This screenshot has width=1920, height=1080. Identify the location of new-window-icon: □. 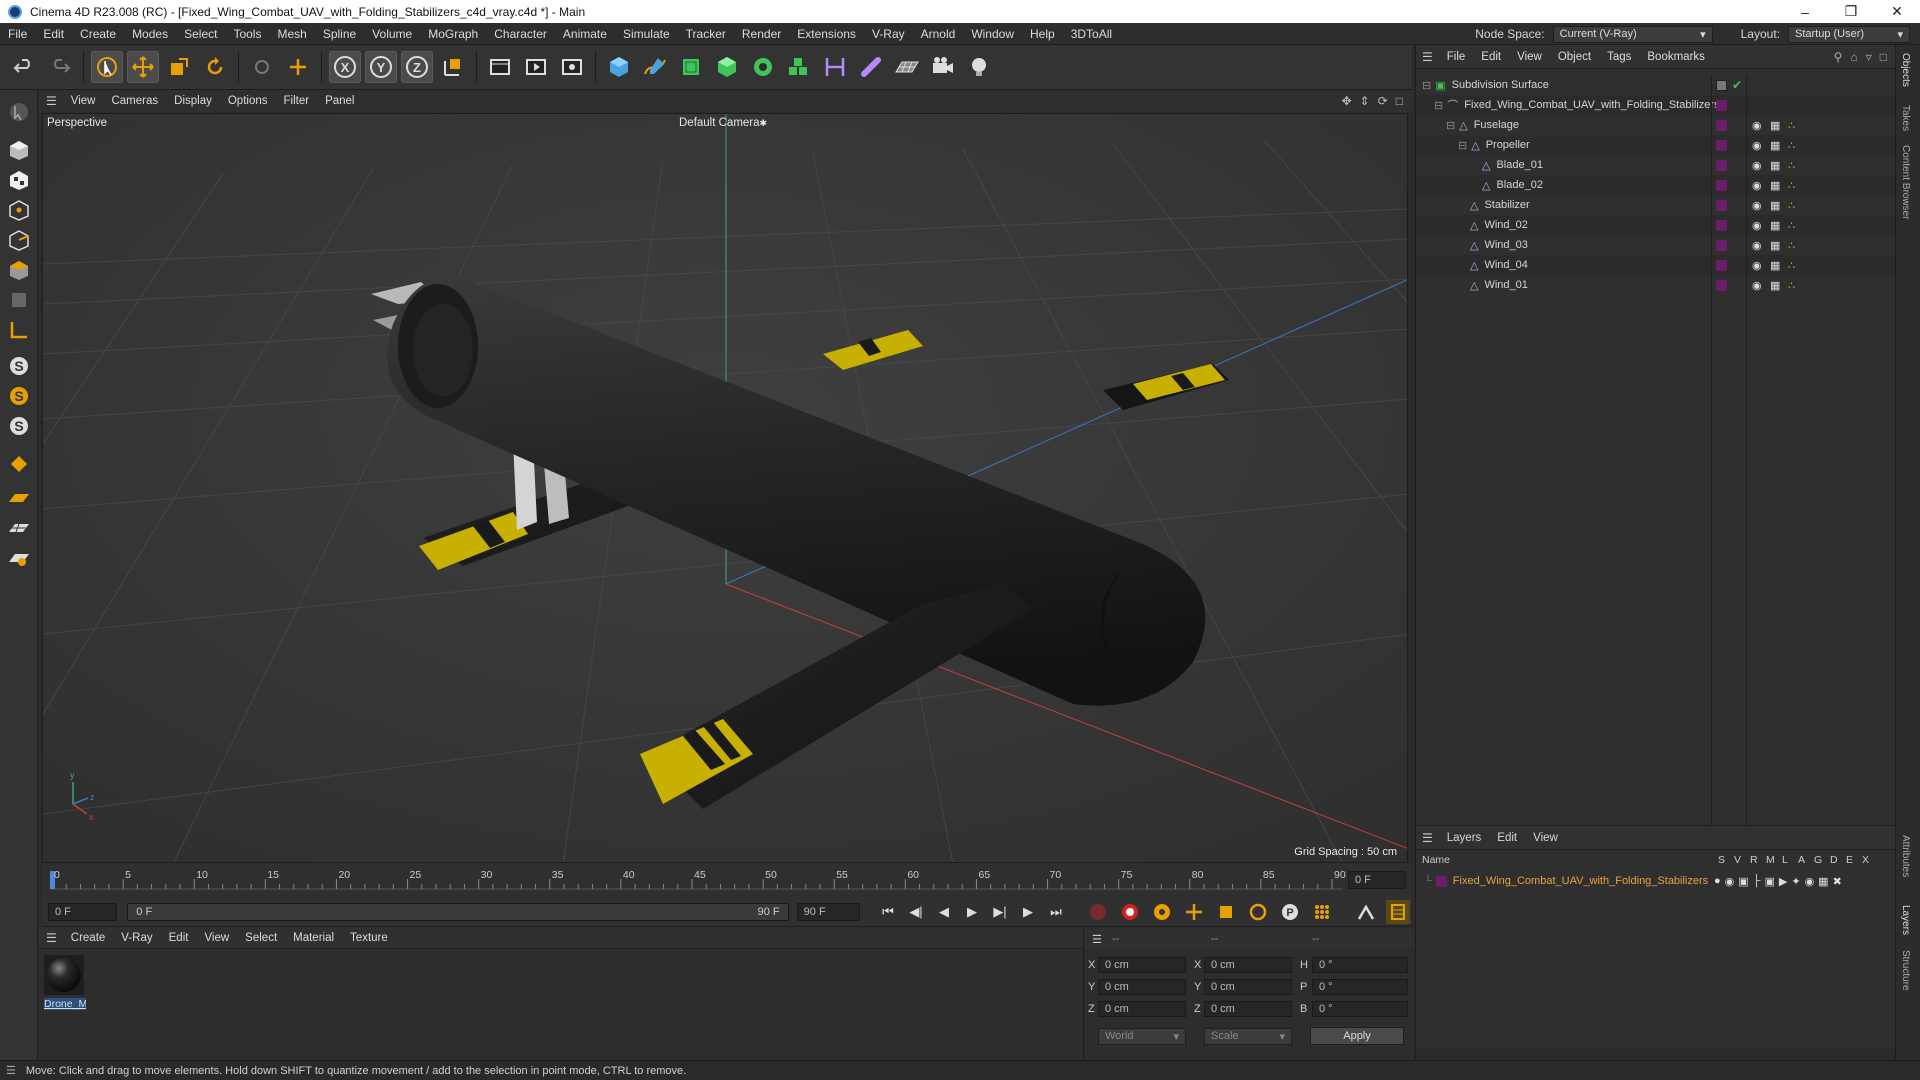
(1883, 57).